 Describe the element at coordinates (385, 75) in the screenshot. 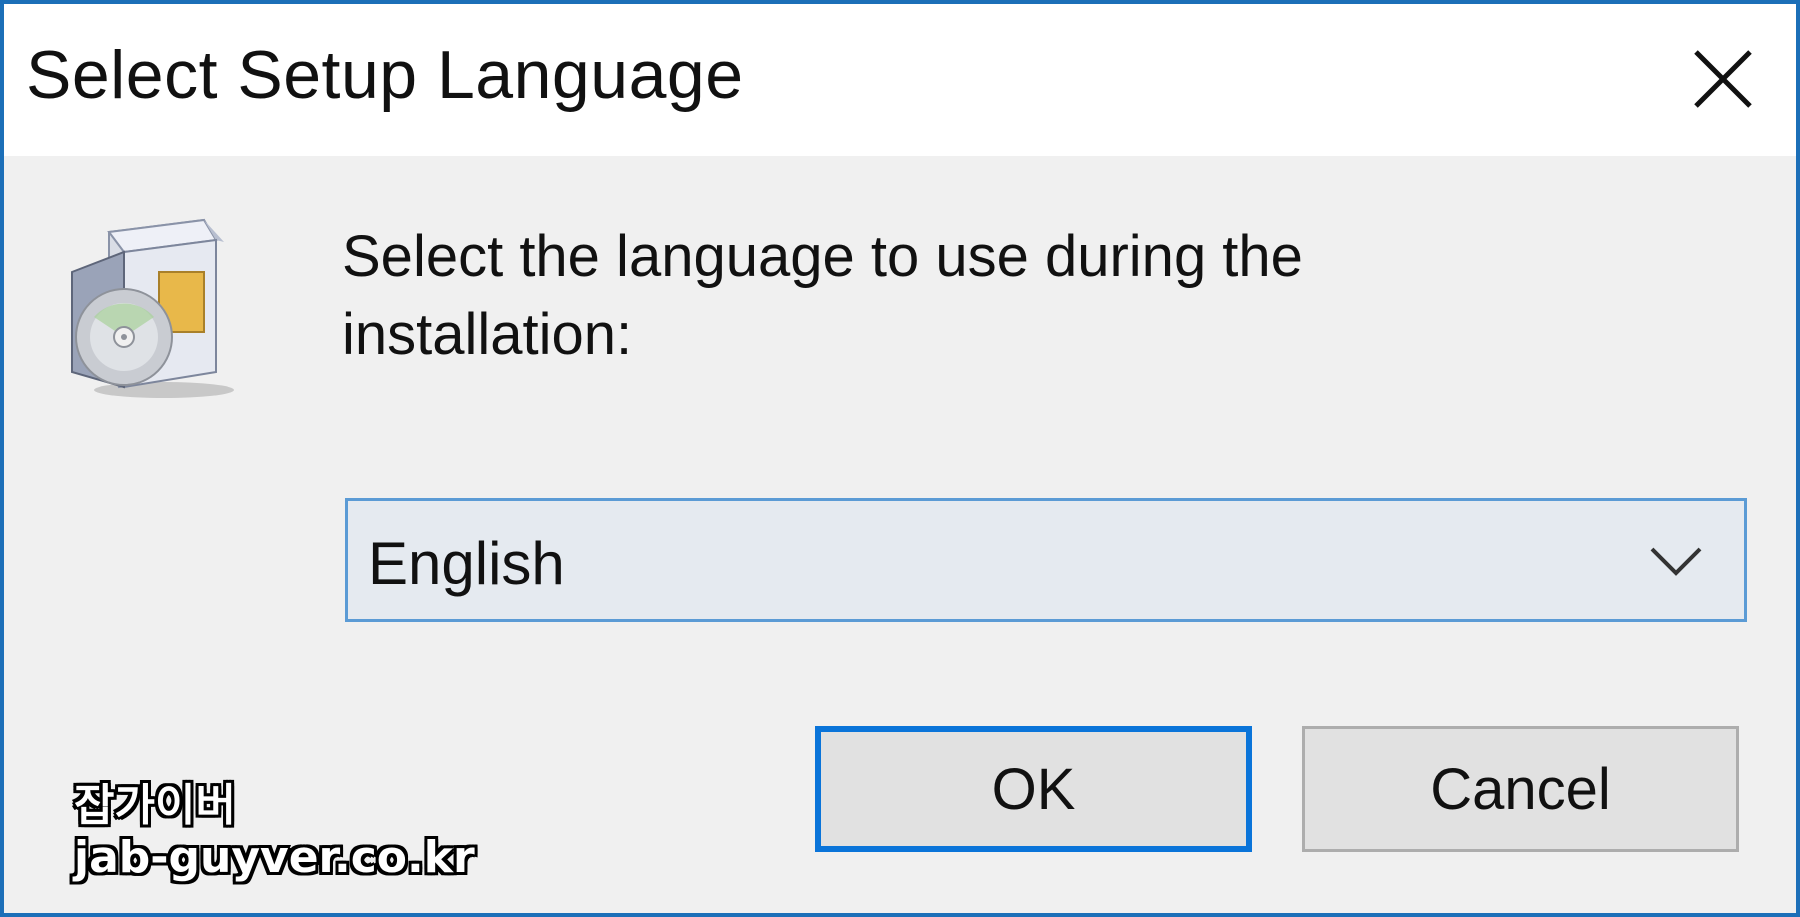

I see `window-title: Select Setup Language` at that location.